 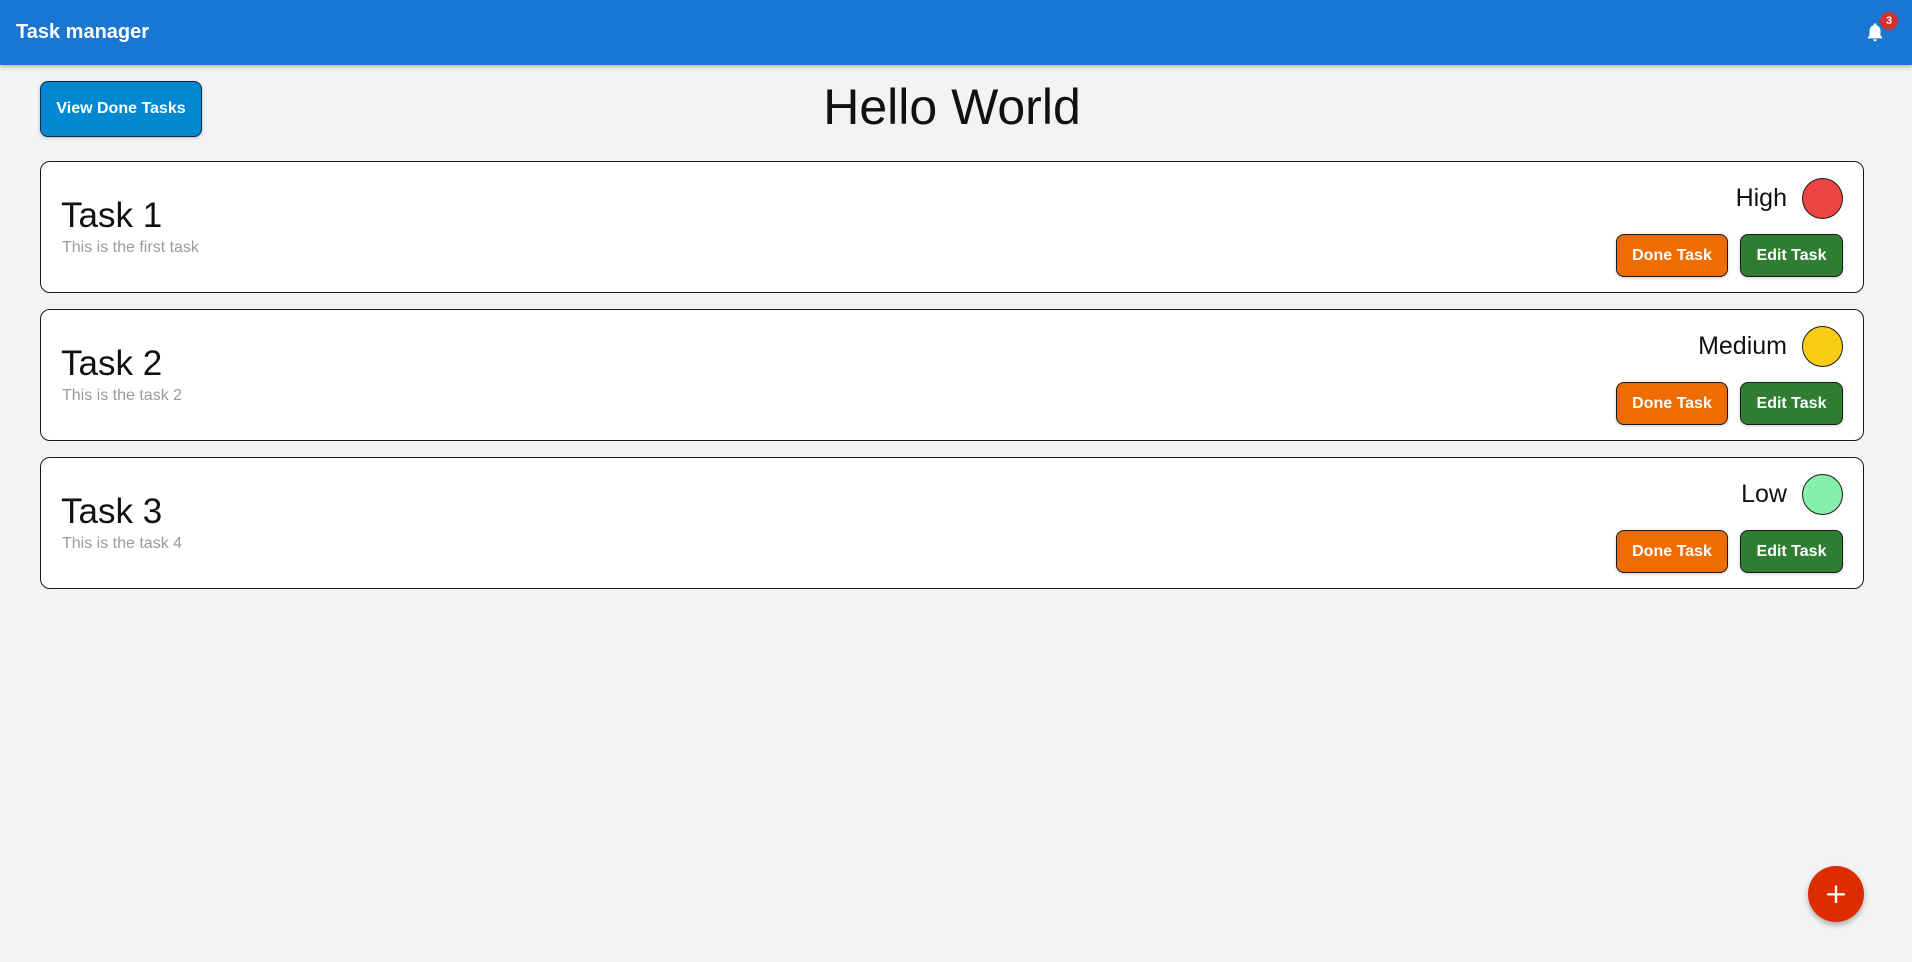 What do you see at coordinates (952, 107) in the screenshot?
I see `page-title: Hello World` at bounding box center [952, 107].